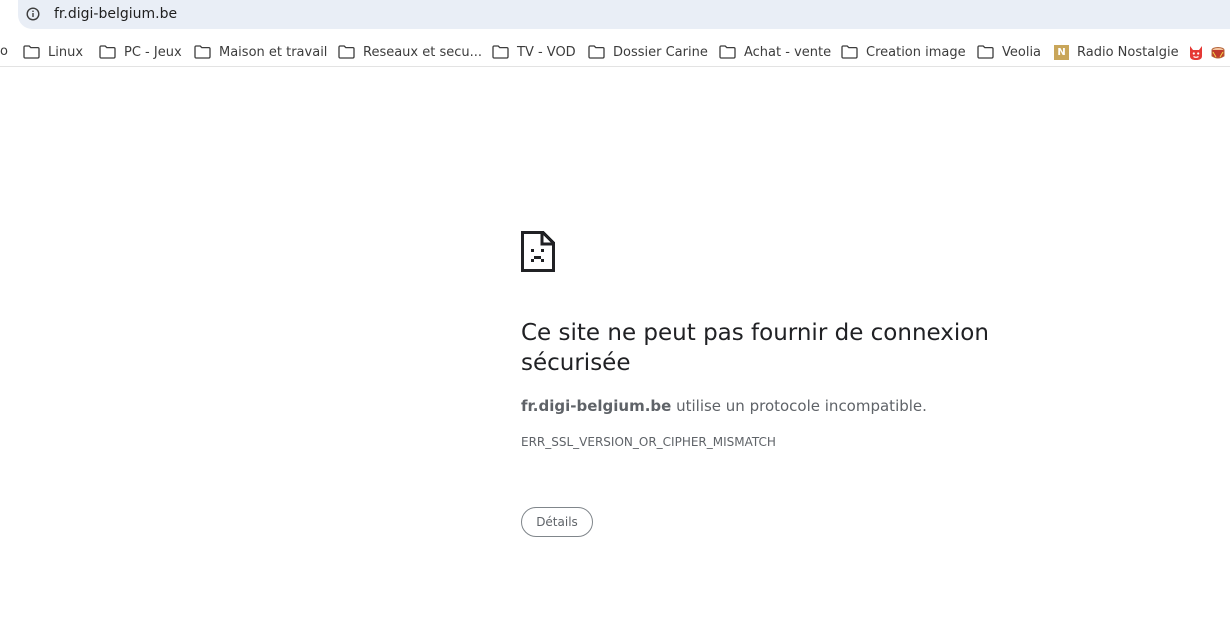  What do you see at coordinates (66, 52) in the screenshot?
I see `bookmark-label: Linux` at bounding box center [66, 52].